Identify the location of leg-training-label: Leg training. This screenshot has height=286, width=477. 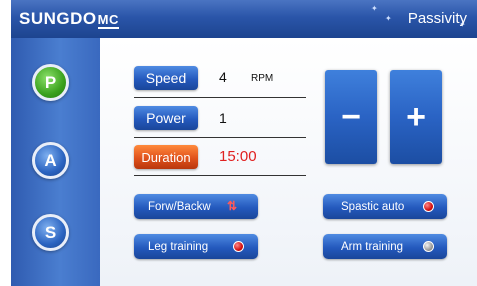
(178, 246).